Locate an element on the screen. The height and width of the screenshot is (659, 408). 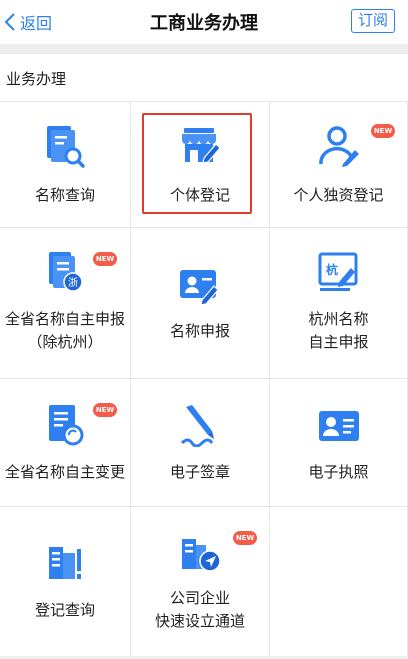
service-item-name-query: 名称查询 is located at coordinates (65, 165).